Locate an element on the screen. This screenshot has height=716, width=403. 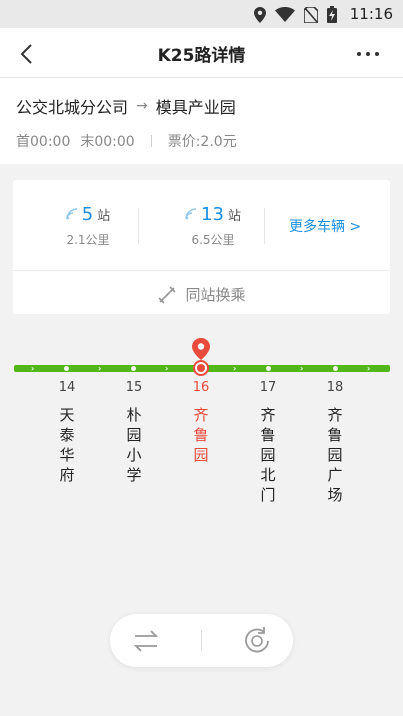
stop-number: 16 is located at coordinates (201, 387).